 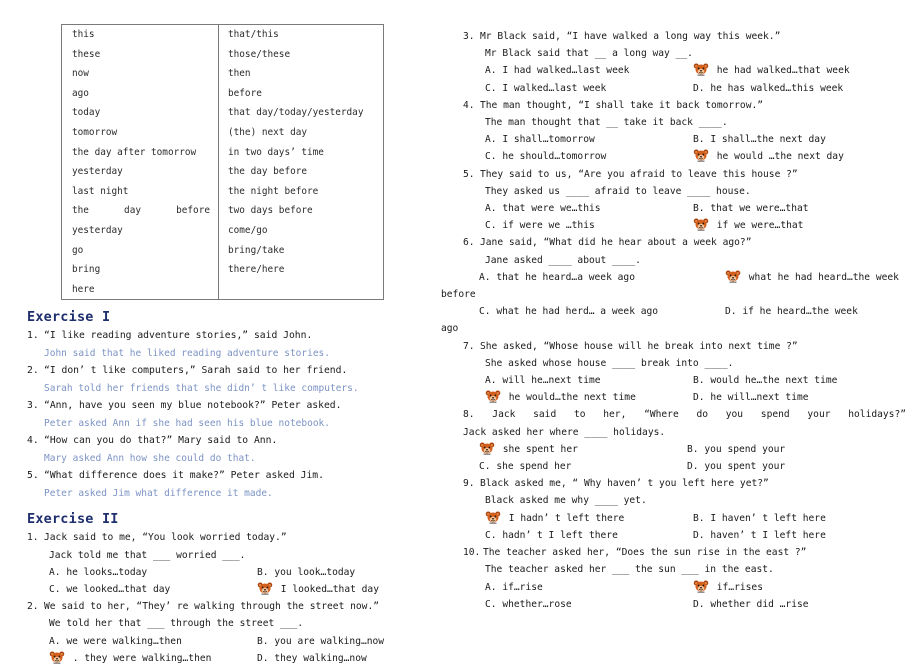 I want to click on option-text: he would…the next time, so click(x=572, y=398).